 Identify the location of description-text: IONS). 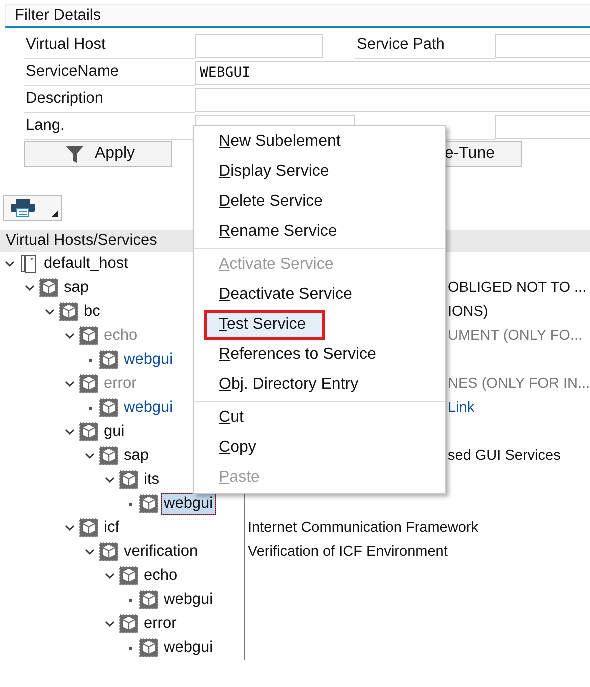
(468, 312).